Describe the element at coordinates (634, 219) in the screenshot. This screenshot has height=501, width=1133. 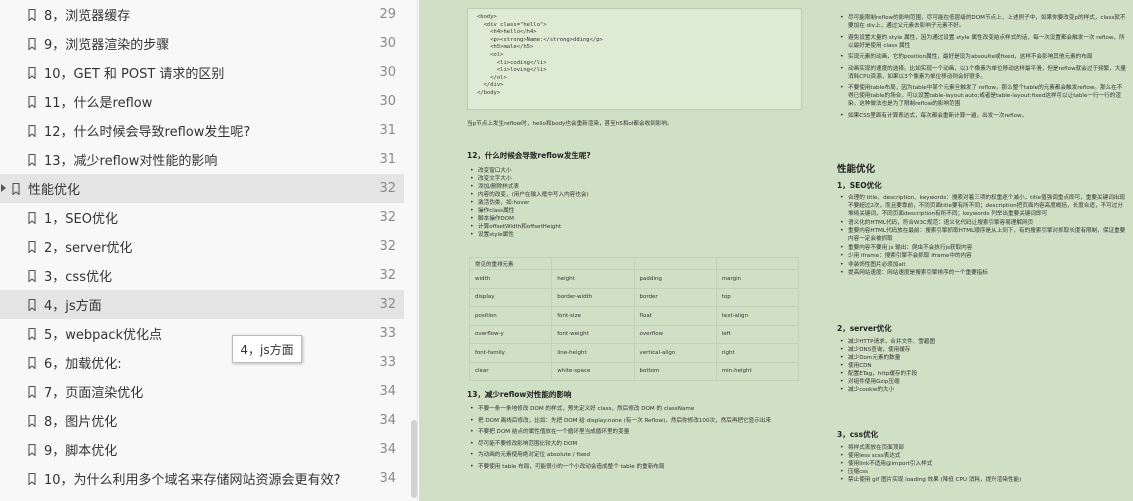
I see `bullet-item: 脚本操作DOM` at that location.